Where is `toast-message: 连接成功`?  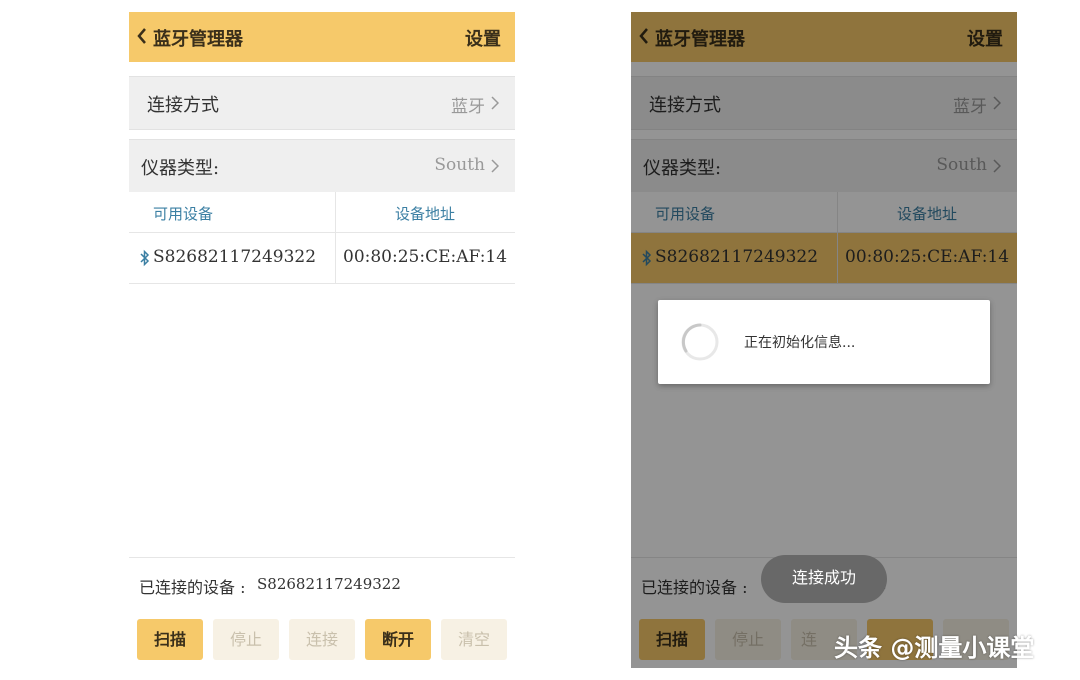 toast-message: 连接成功 is located at coordinates (824, 579).